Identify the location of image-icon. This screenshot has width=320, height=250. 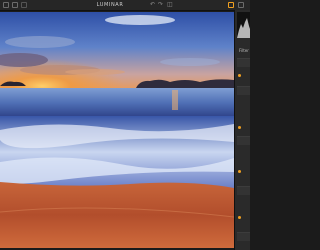
(6, 5).